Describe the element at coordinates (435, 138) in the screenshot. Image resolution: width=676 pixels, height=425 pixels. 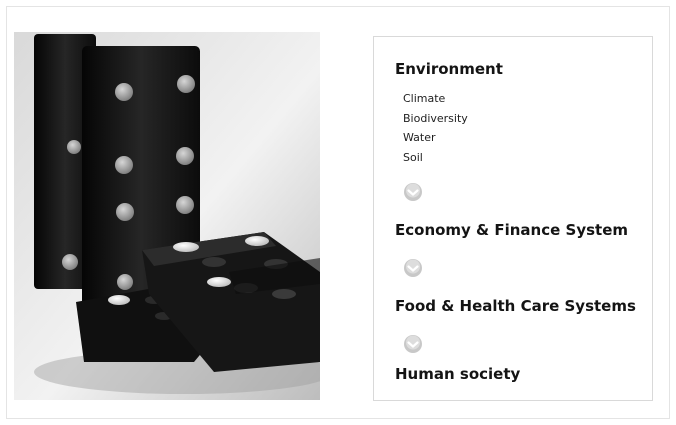
I see `subitem-water: Water` at that location.